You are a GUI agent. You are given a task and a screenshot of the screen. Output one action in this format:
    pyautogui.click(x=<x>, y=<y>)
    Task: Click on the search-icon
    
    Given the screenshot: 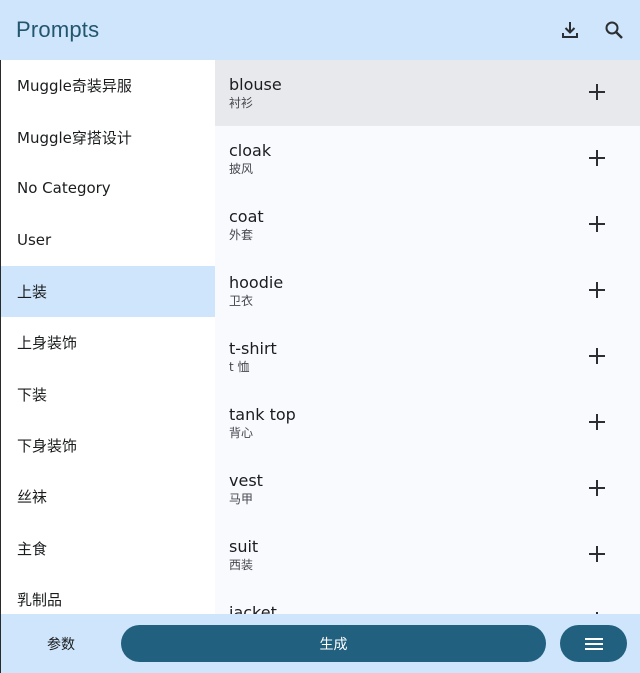 What is the action you would take?
    pyautogui.click(x=614, y=30)
    